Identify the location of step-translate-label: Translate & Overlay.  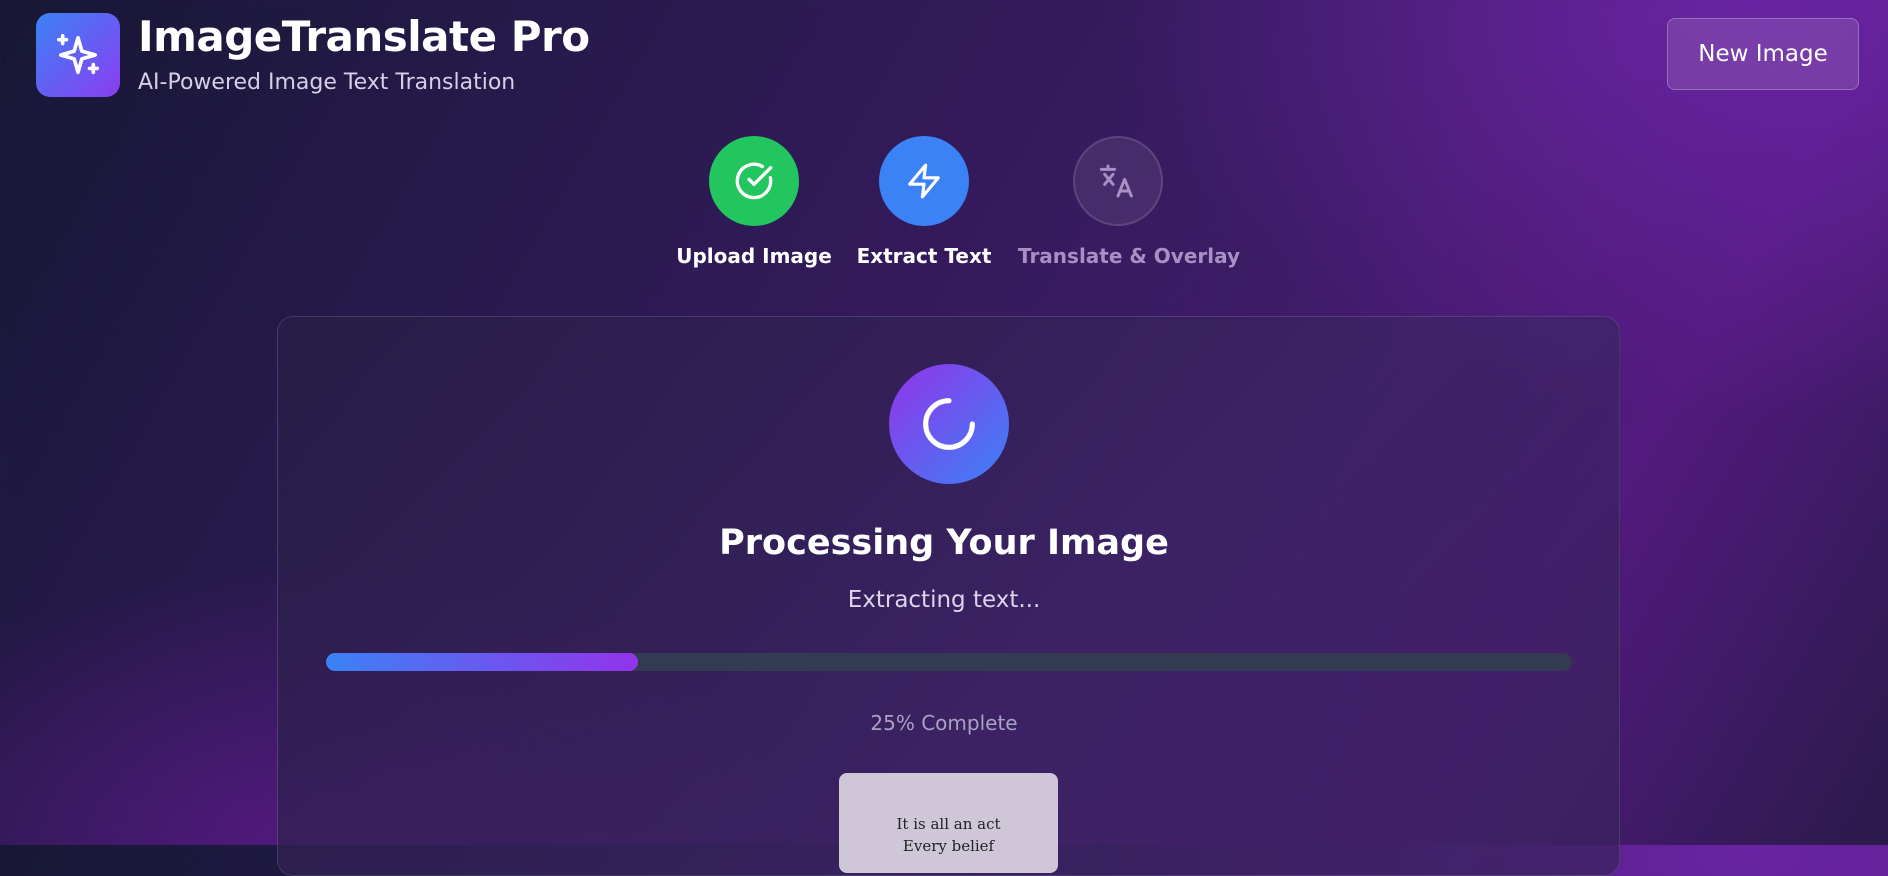
(1129, 256).